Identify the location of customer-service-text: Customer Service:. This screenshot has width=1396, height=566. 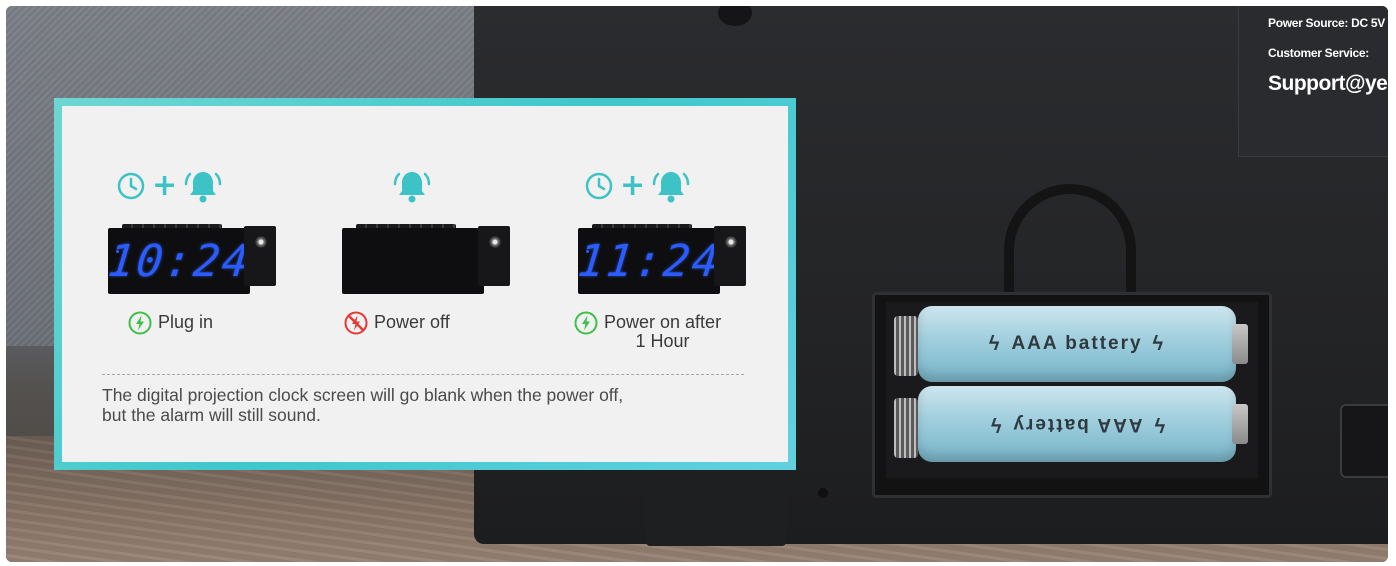
(1318, 53).